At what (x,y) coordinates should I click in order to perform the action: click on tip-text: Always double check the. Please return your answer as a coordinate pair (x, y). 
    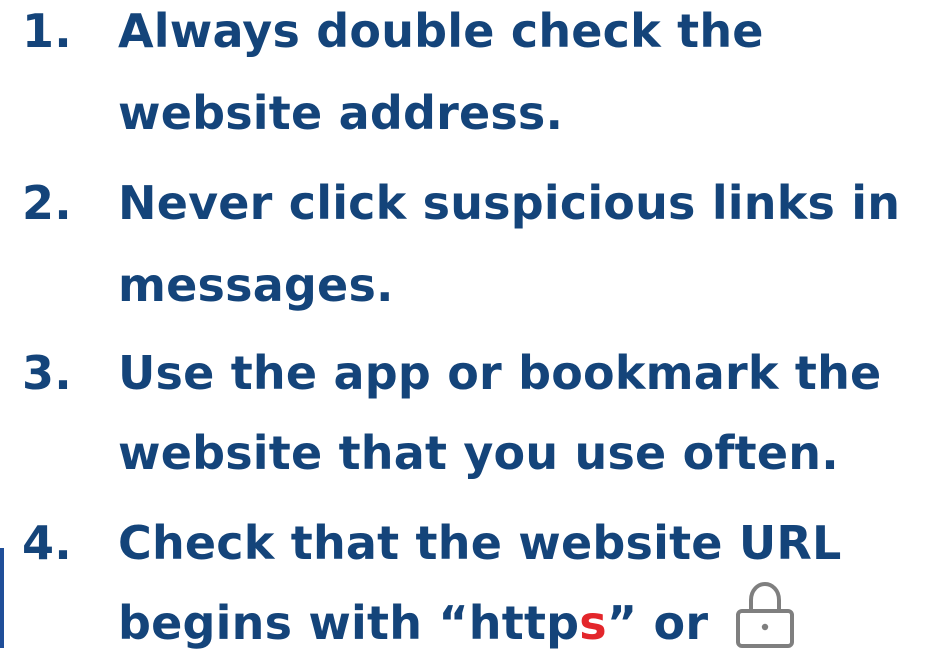
    Looking at the image, I should click on (441, 31).